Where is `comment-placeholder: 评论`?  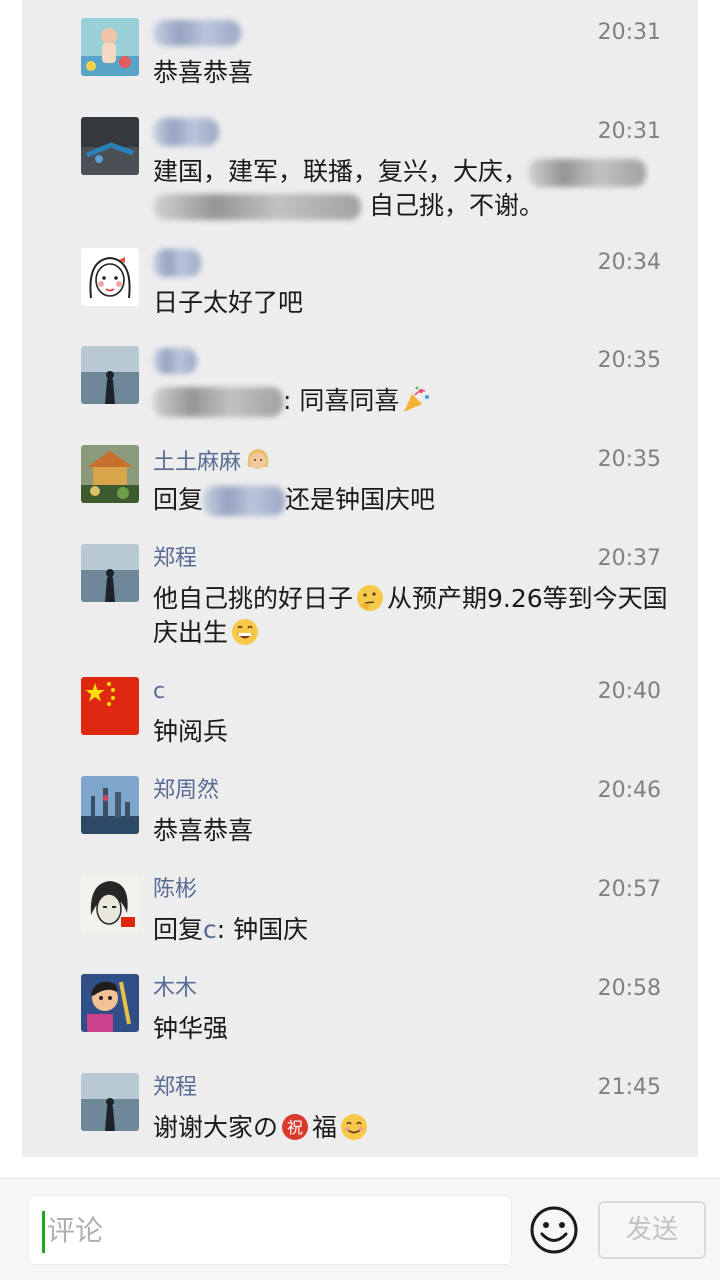 comment-placeholder: 评论 is located at coordinates (75, 1230).